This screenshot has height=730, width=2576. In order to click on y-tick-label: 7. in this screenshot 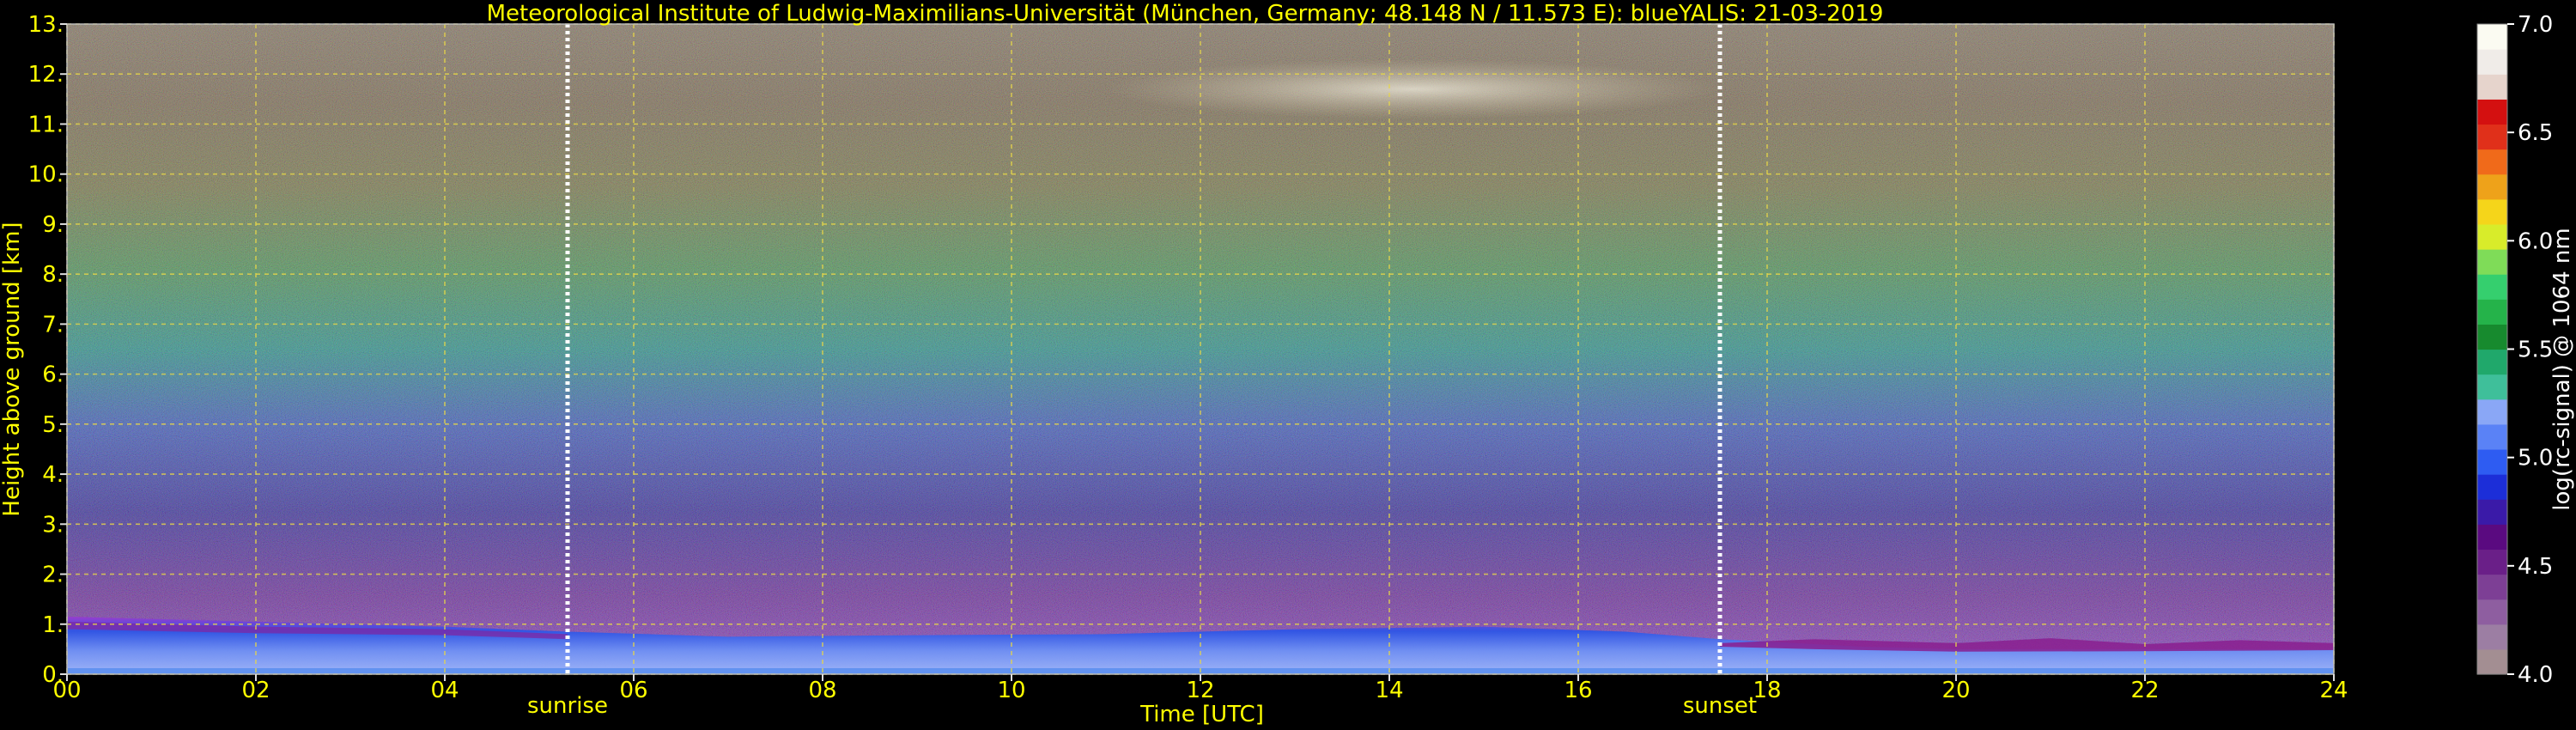, I will do `click(53, 325)`.